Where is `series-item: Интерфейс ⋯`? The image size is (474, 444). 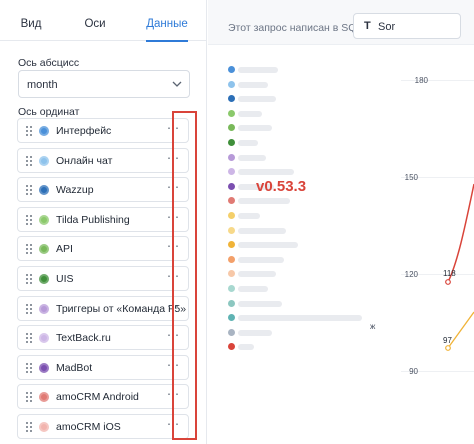
series-item: Интерфейс ⋯ is located at coordinates (103, 130).